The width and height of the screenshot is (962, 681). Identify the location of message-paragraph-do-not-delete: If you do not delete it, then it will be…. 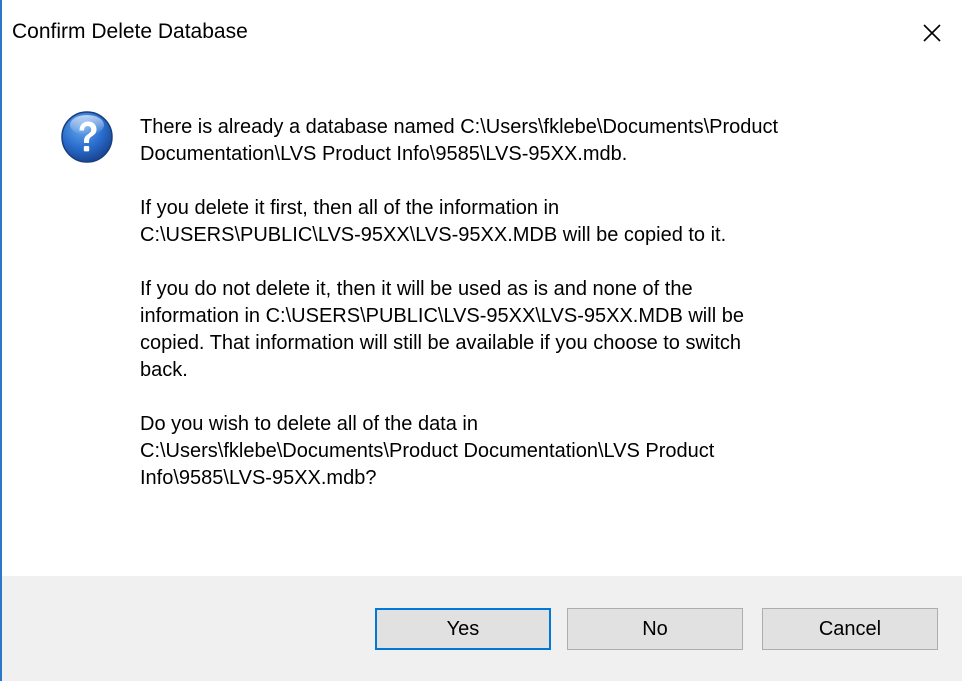
(442, 329).